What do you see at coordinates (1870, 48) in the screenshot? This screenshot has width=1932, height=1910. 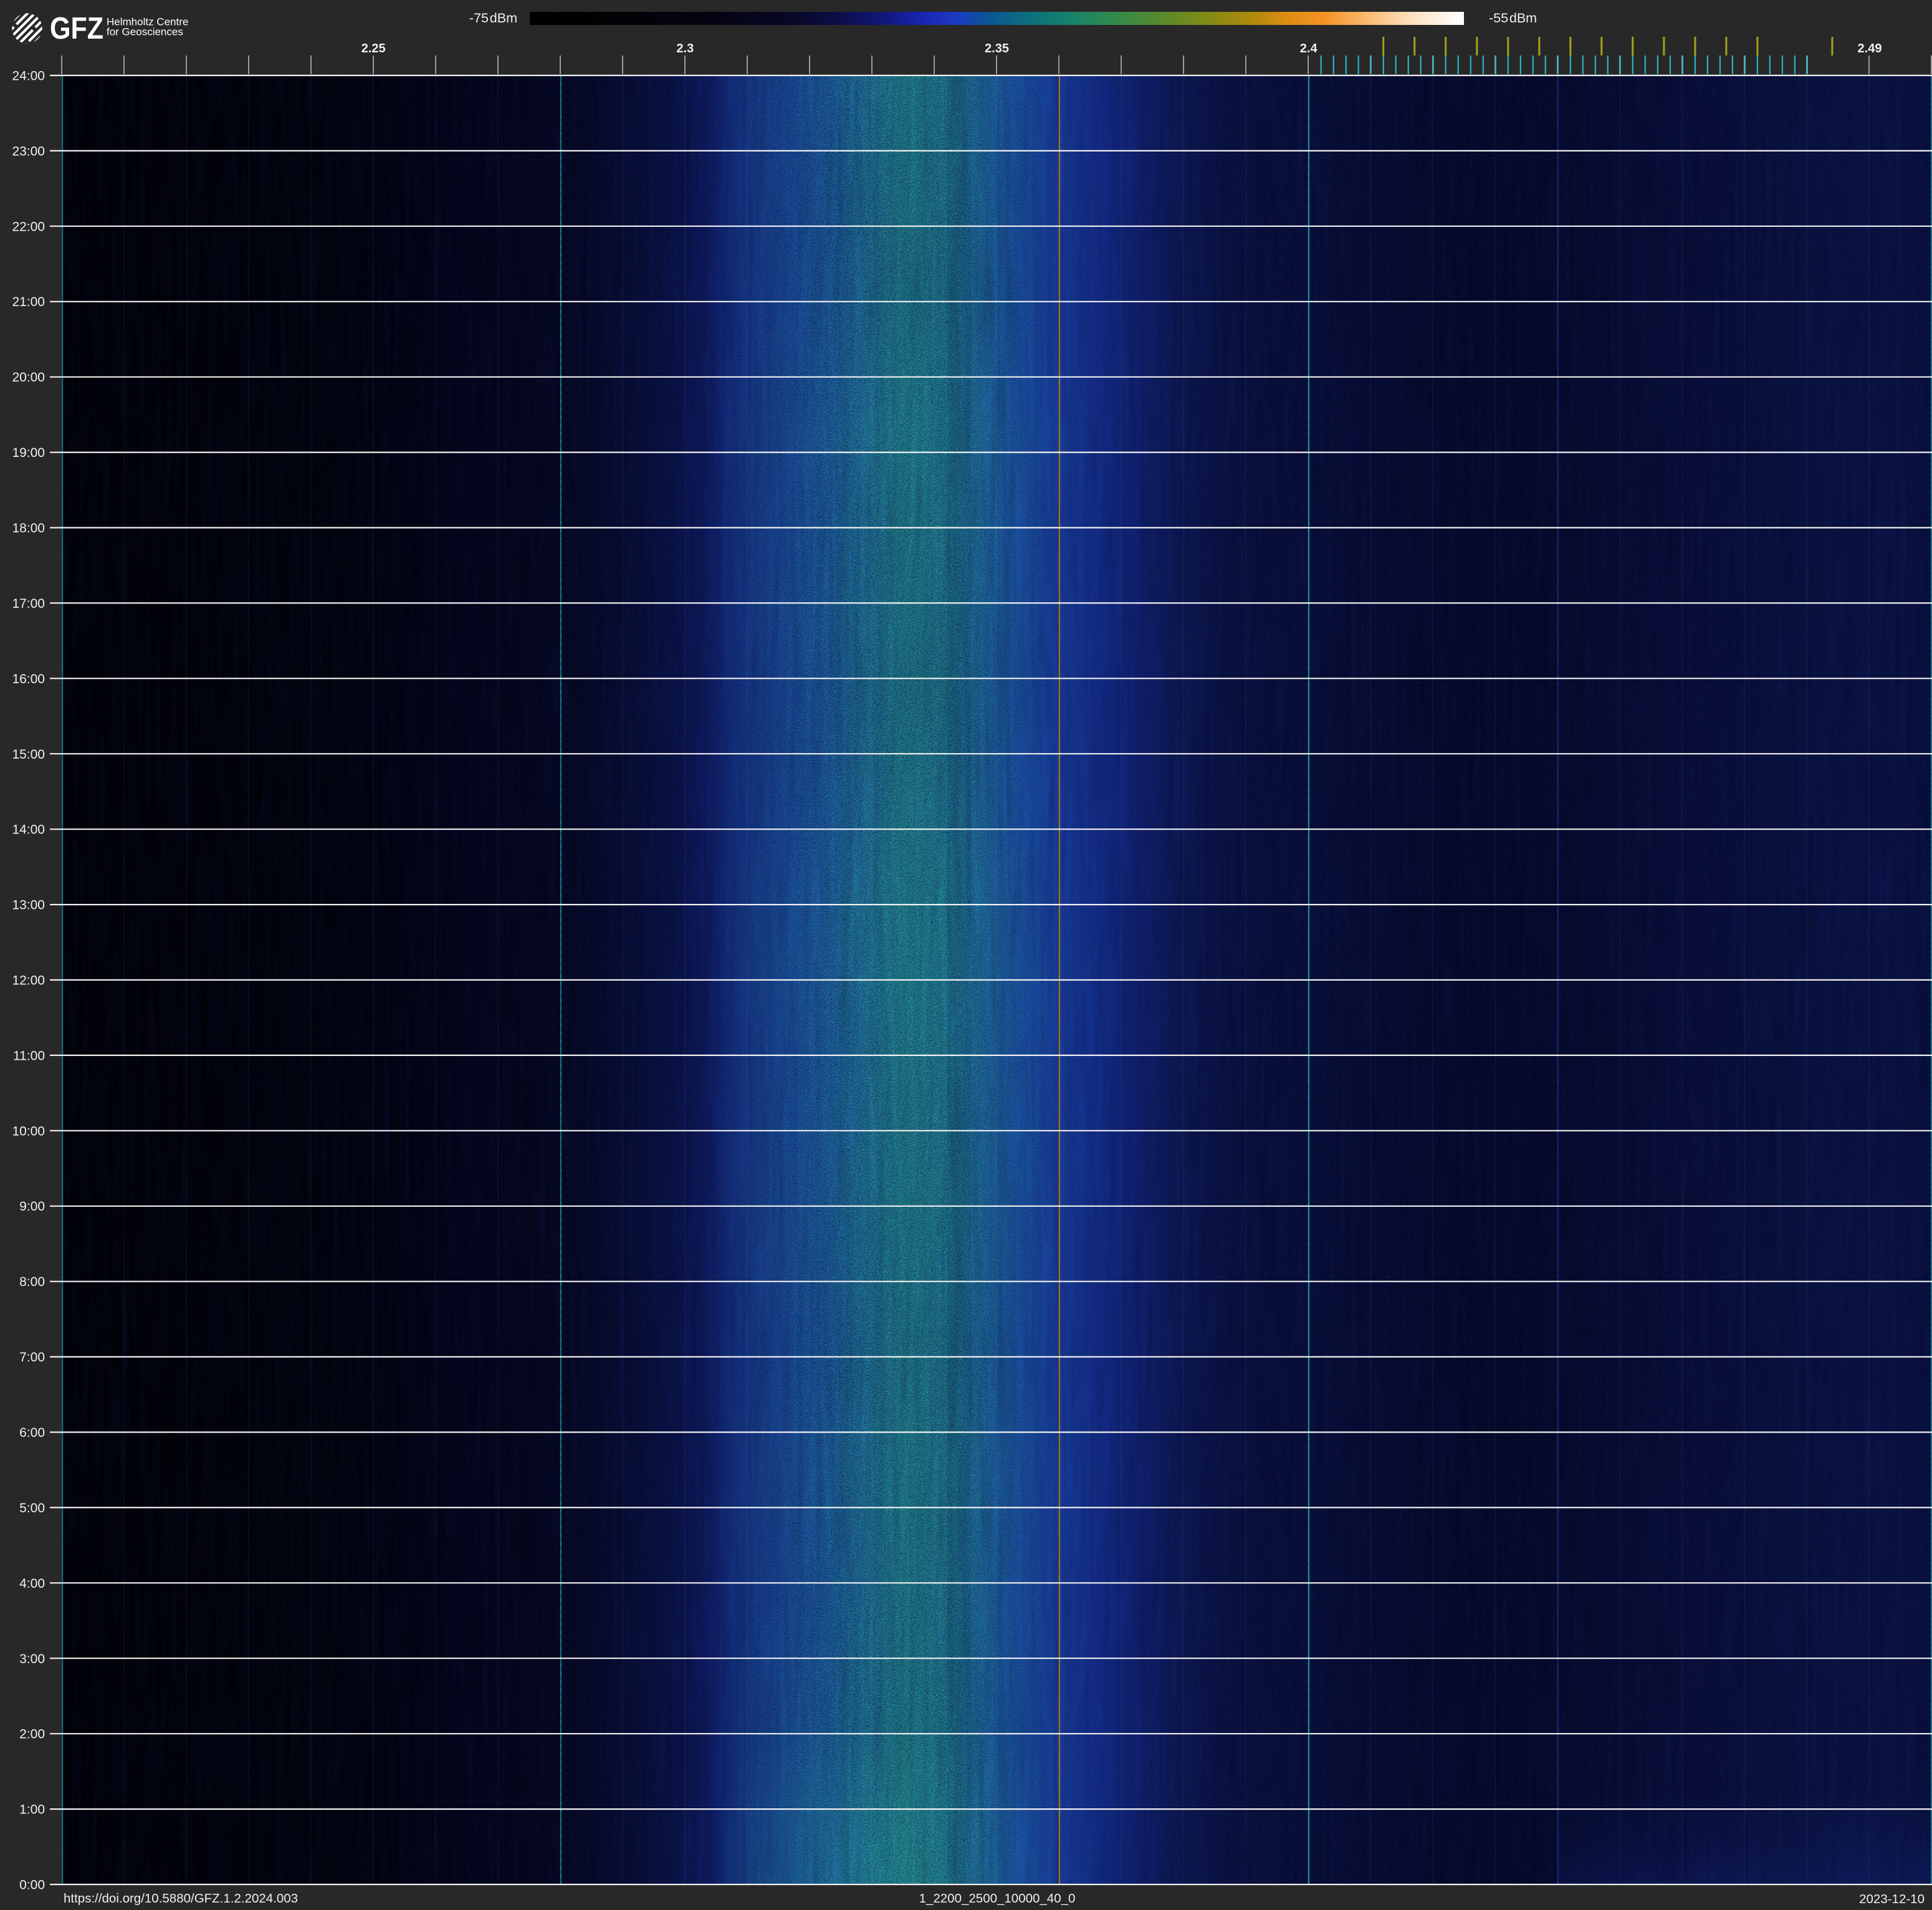 I see `svg-text: 2.49` at bounding box center [1870, 48].